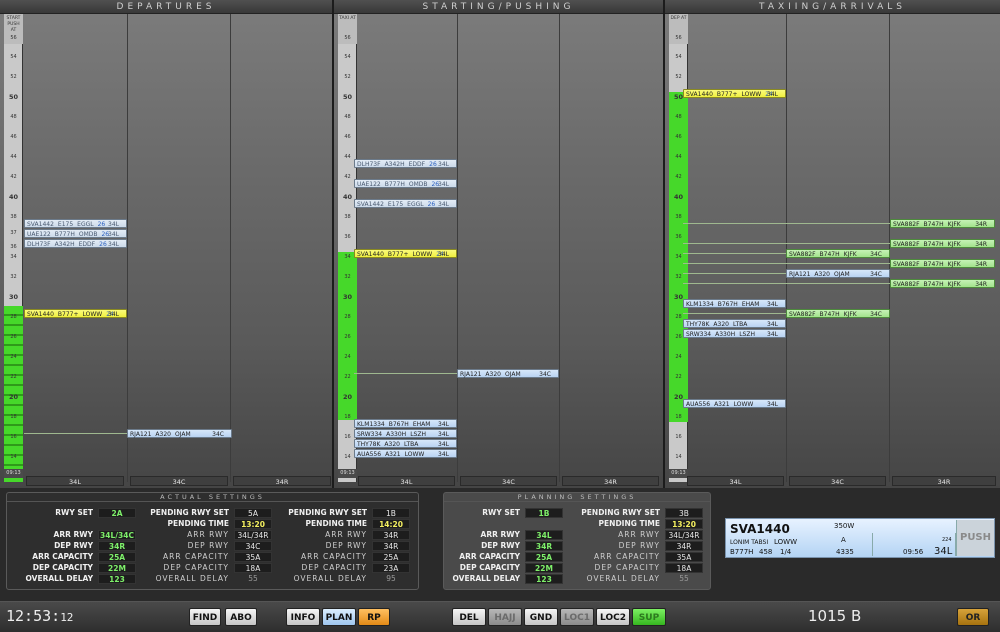  I want to click on planning-arr_cap-value: 25A, so click(544, 557).